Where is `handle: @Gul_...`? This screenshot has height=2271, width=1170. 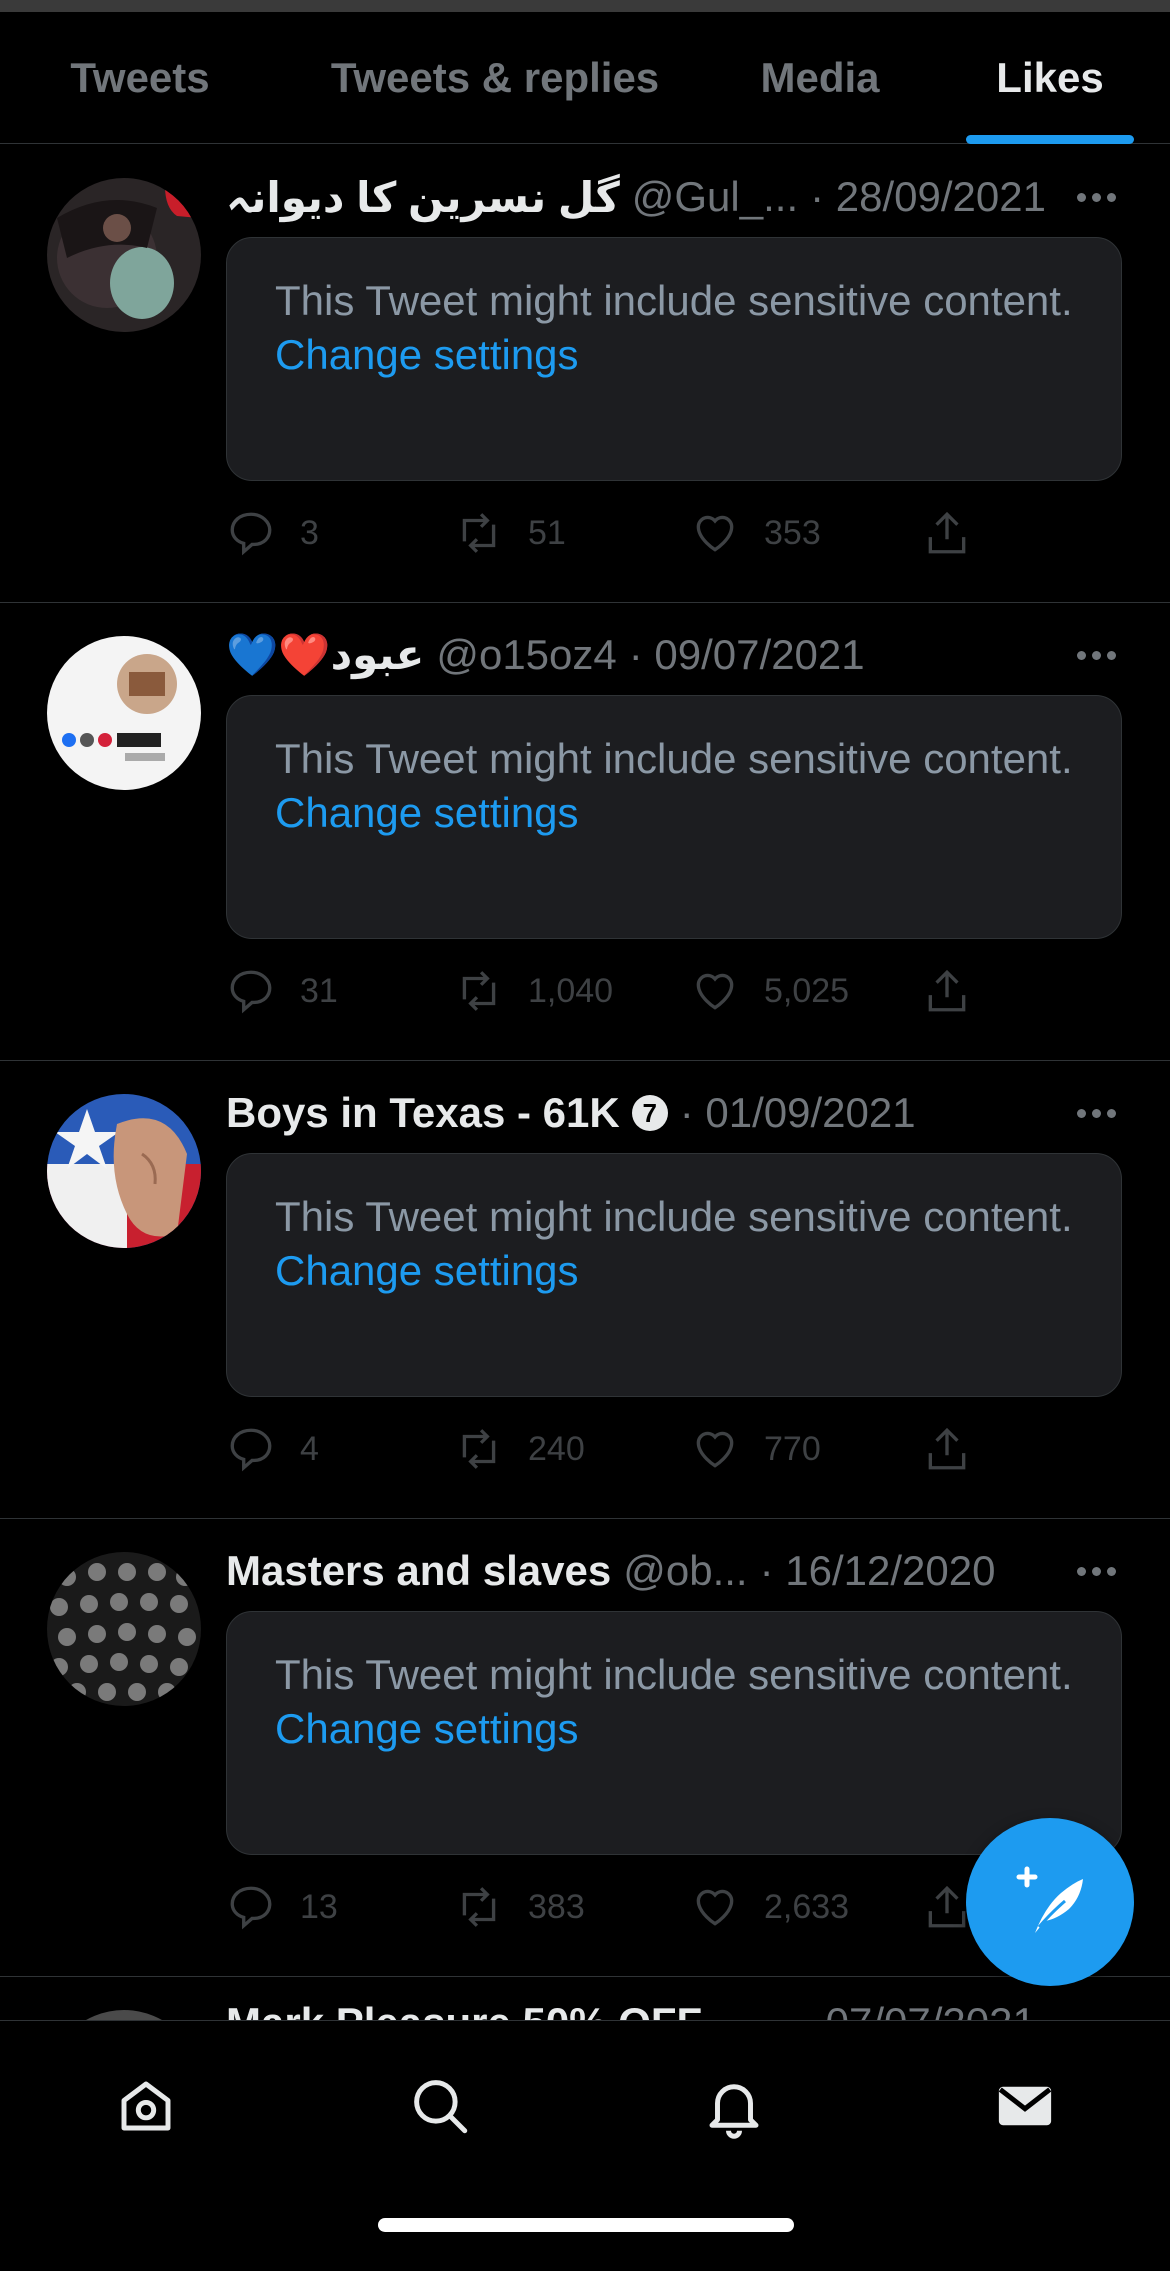
handle: @Gul_... is located at coordinates (715, 197).